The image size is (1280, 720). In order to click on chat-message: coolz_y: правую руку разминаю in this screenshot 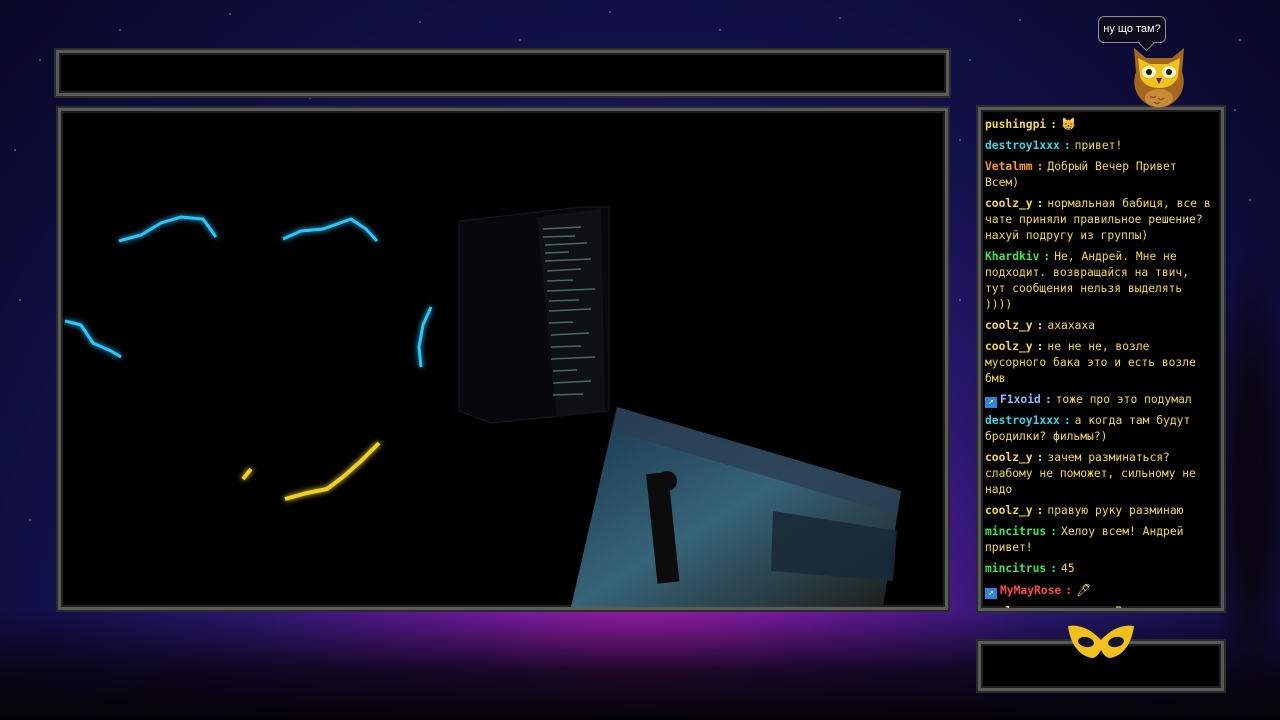, I will do `click(1100, 511)`.